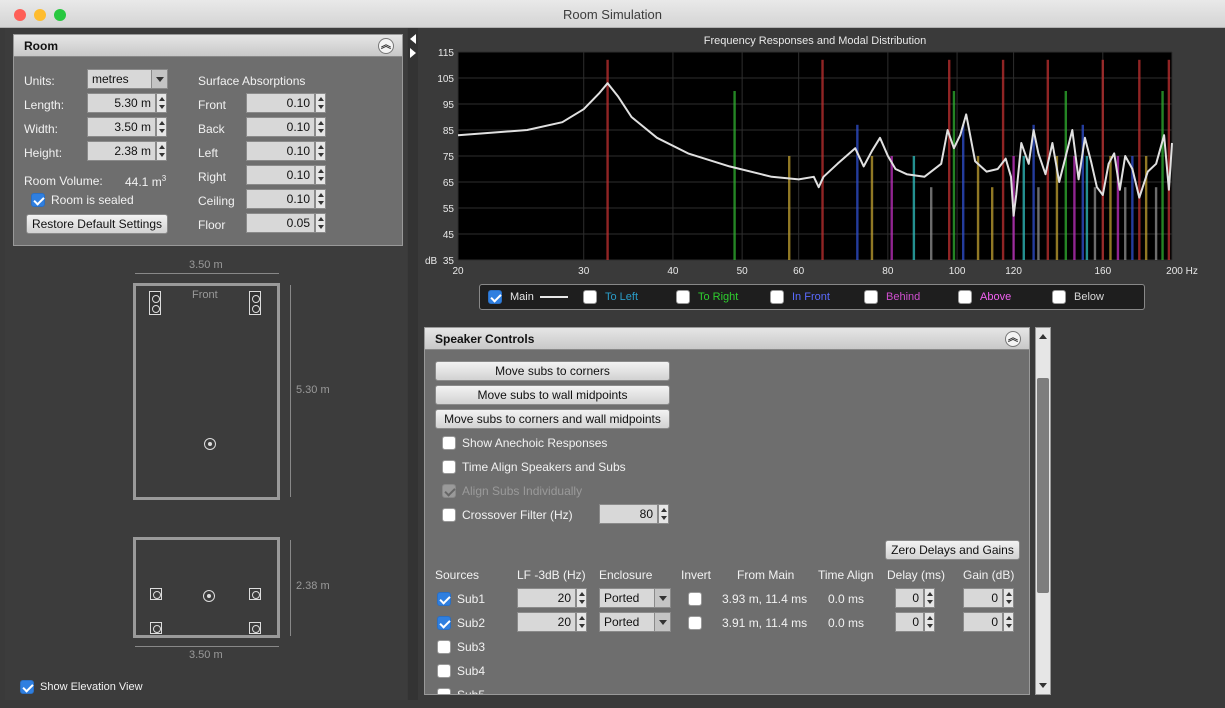  Describe the element at coordinates (280, 103) in the screenshot. I see `surface-input-front: 0.10` at that location.